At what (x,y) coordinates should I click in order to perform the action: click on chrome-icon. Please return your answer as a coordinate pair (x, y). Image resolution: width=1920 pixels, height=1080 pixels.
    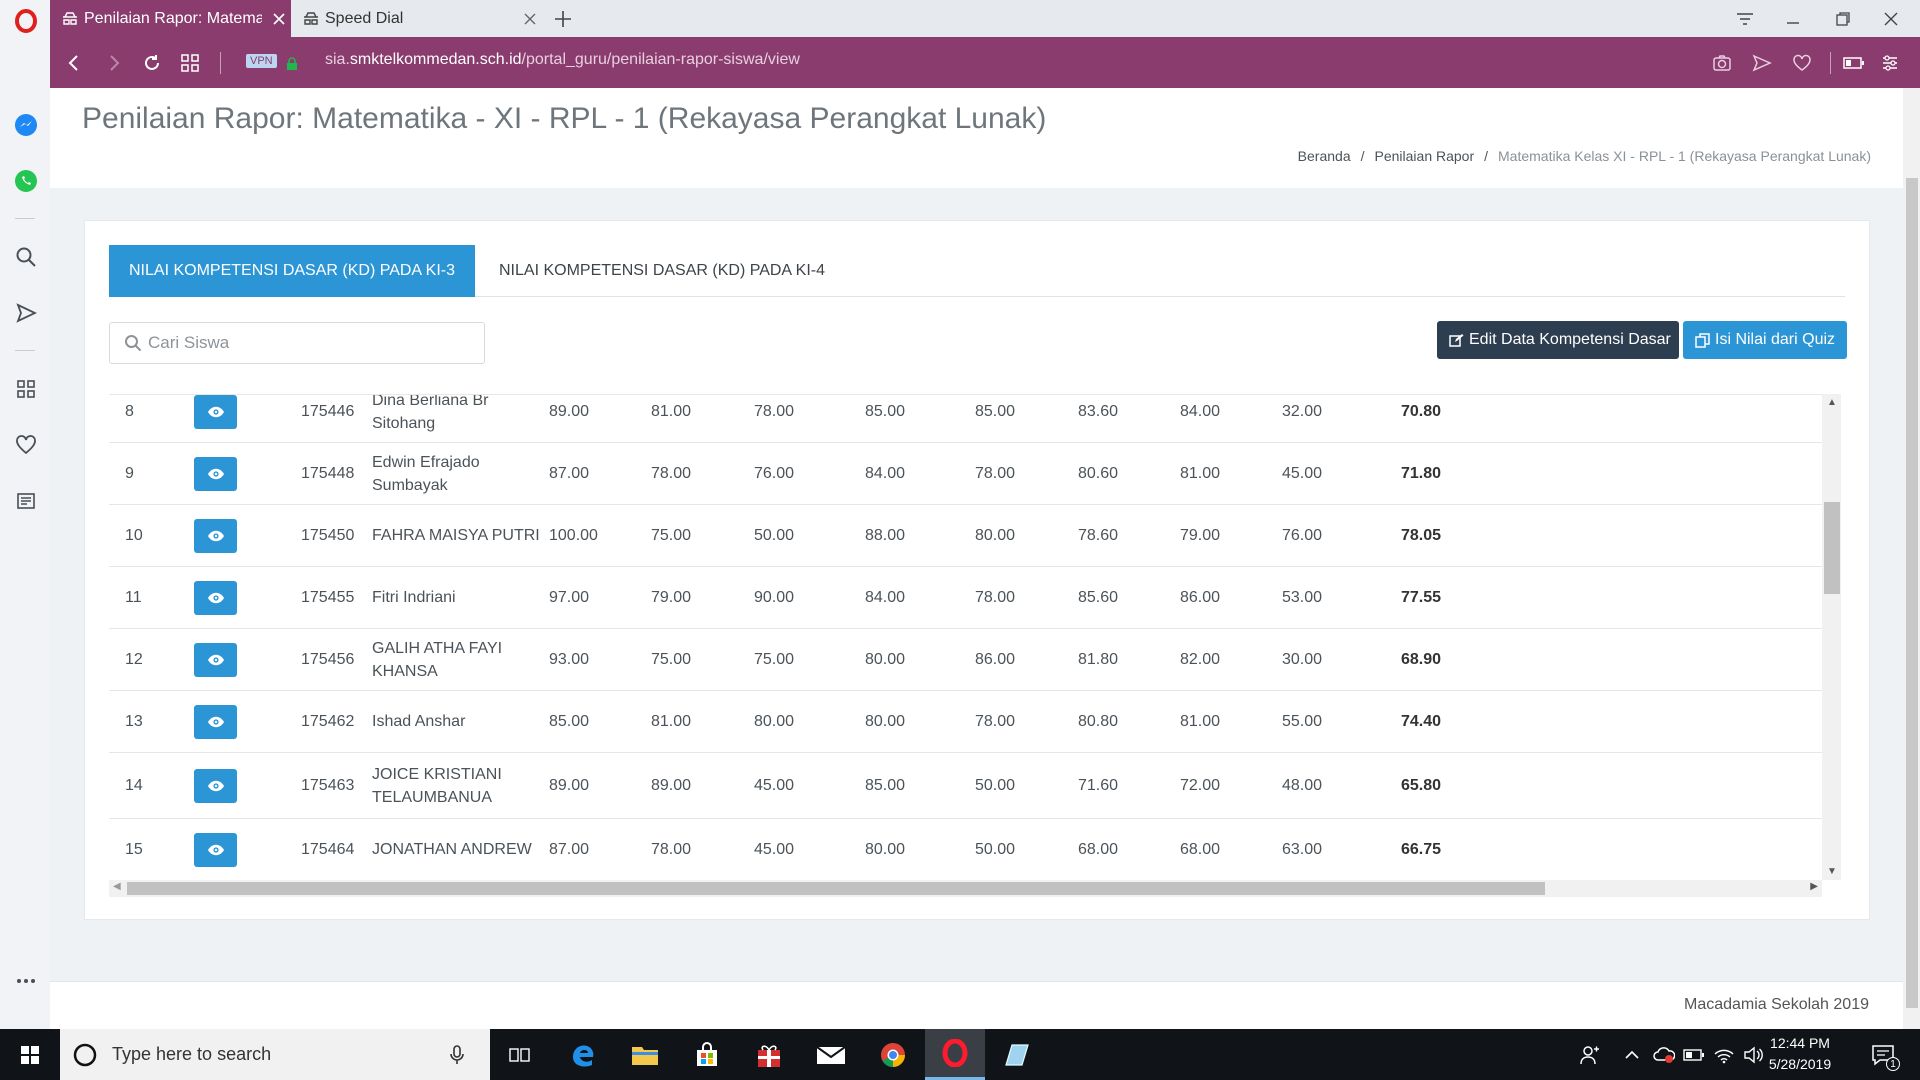
    Looking at the image, I should click on (893, 1054).